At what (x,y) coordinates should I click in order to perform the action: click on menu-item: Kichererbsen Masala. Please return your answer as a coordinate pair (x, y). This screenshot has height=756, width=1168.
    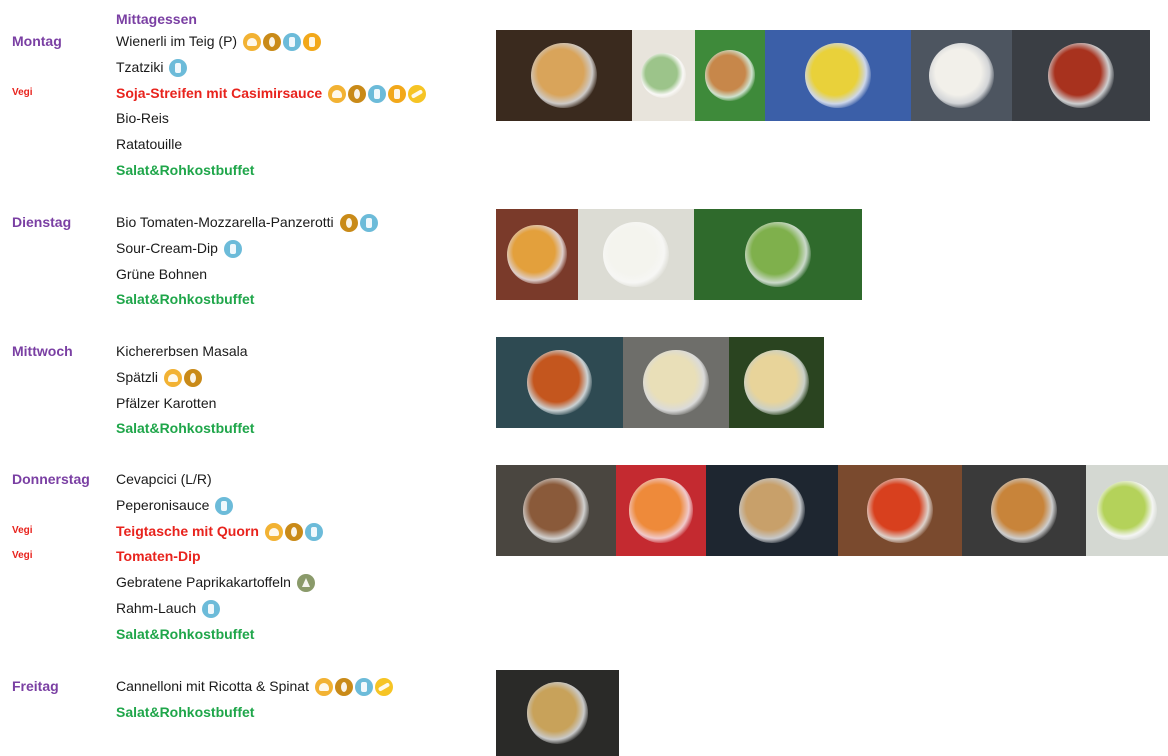
    Looking at the image, I should click on (182, 351).